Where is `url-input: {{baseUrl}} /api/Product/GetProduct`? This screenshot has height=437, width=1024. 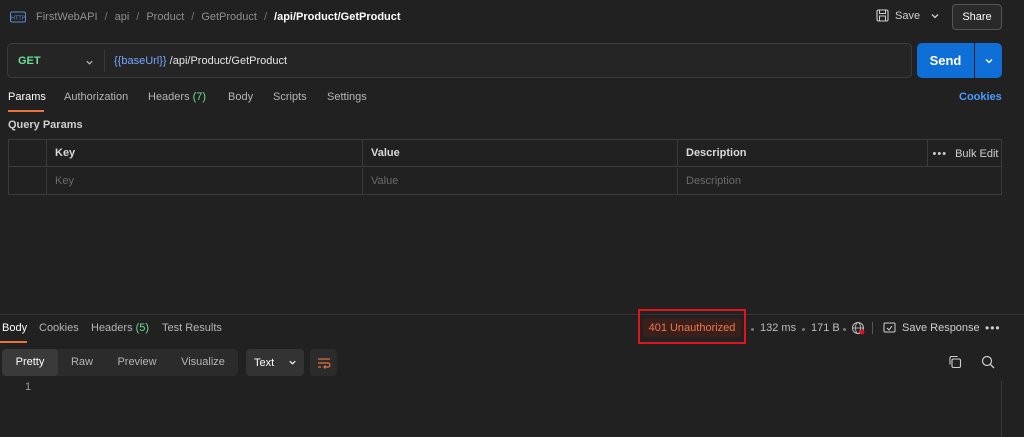 url-input: {{baseUrl}} /api/Product/GetProduct is located at coordinates (200, 61).